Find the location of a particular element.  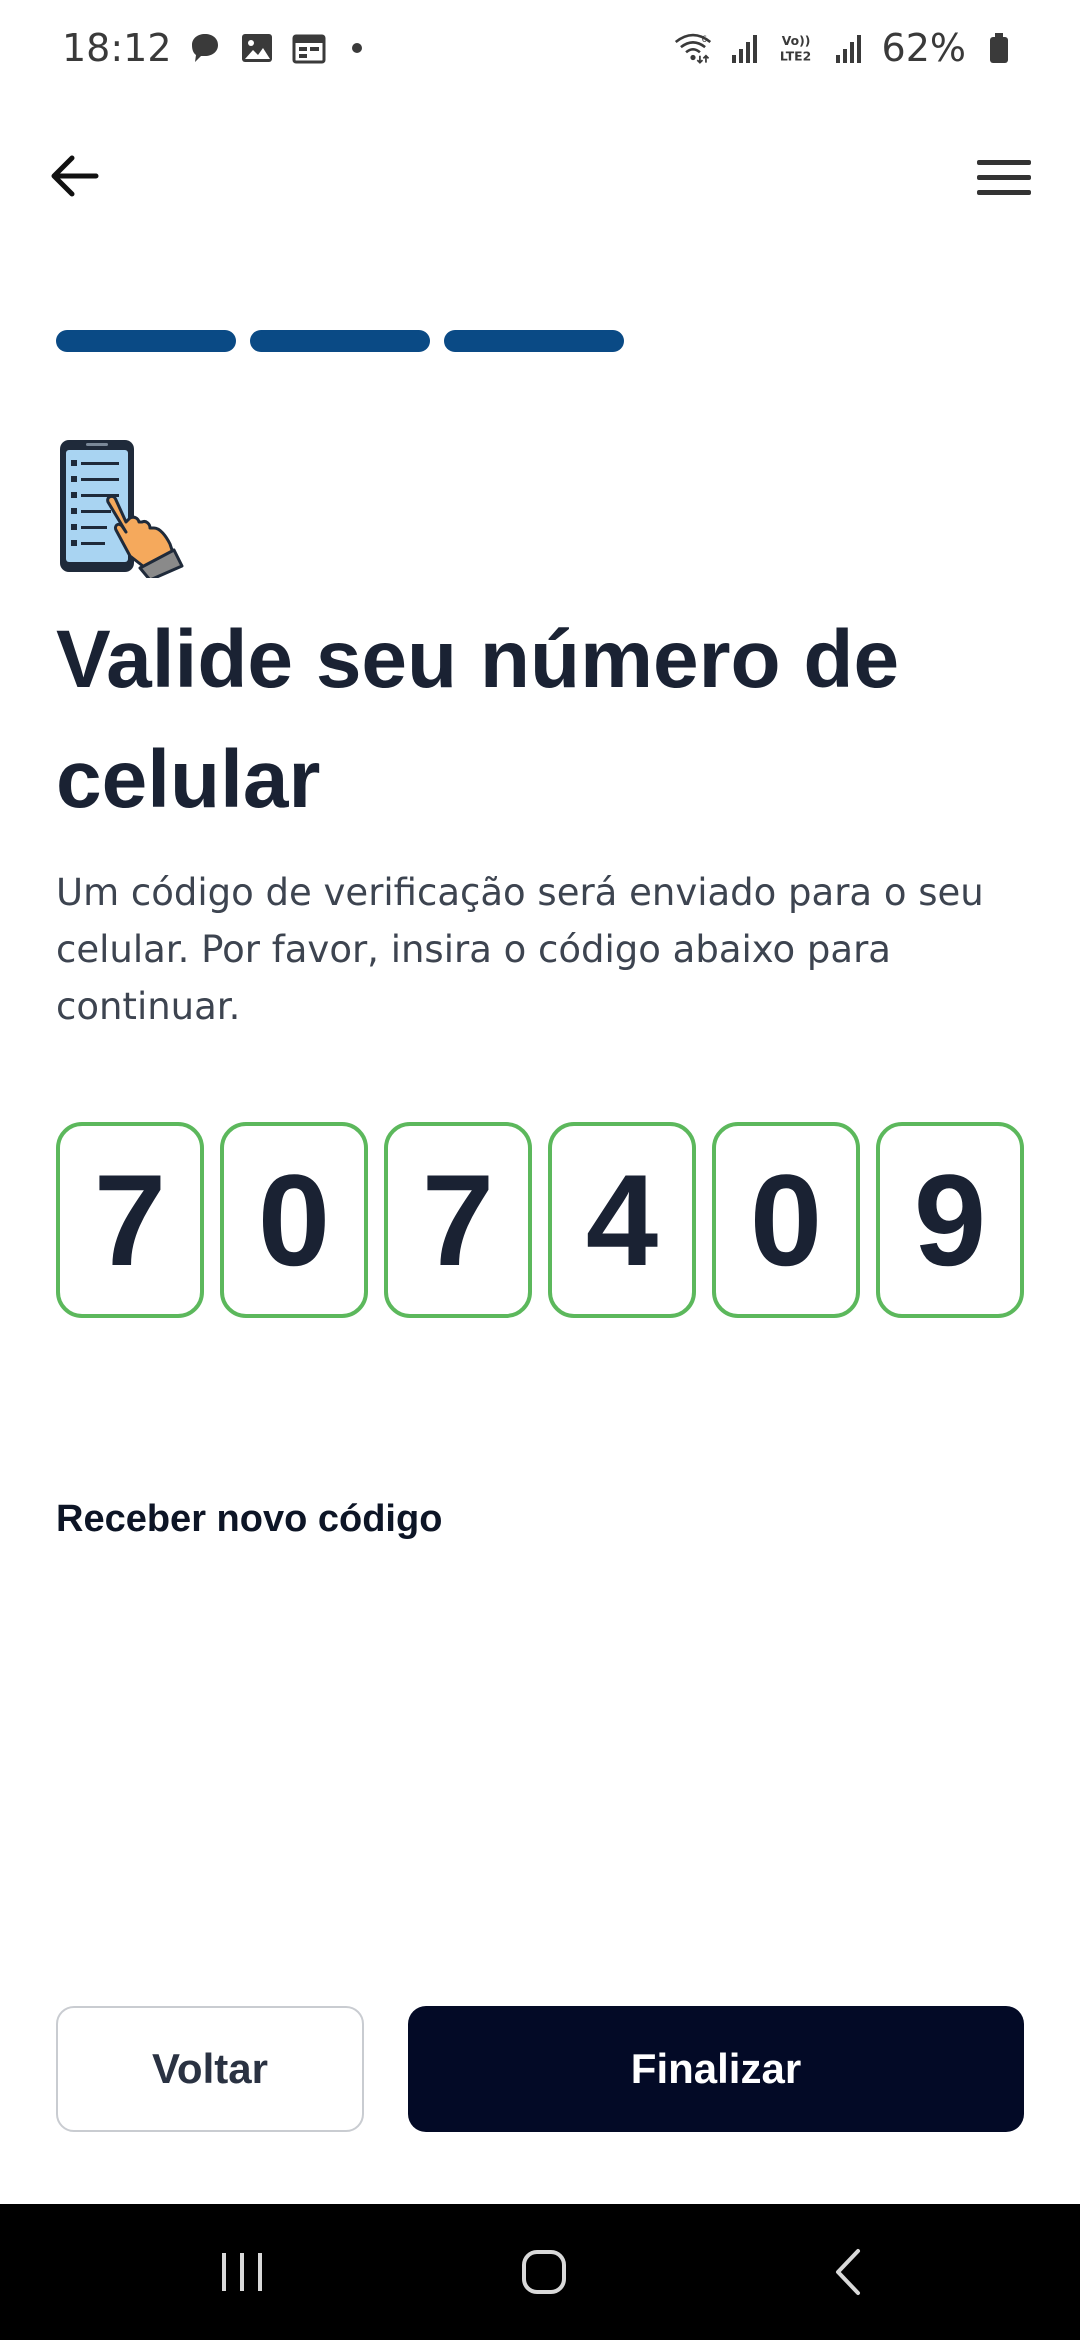

system-navigation-bar is located at coordinates (540, 2272).